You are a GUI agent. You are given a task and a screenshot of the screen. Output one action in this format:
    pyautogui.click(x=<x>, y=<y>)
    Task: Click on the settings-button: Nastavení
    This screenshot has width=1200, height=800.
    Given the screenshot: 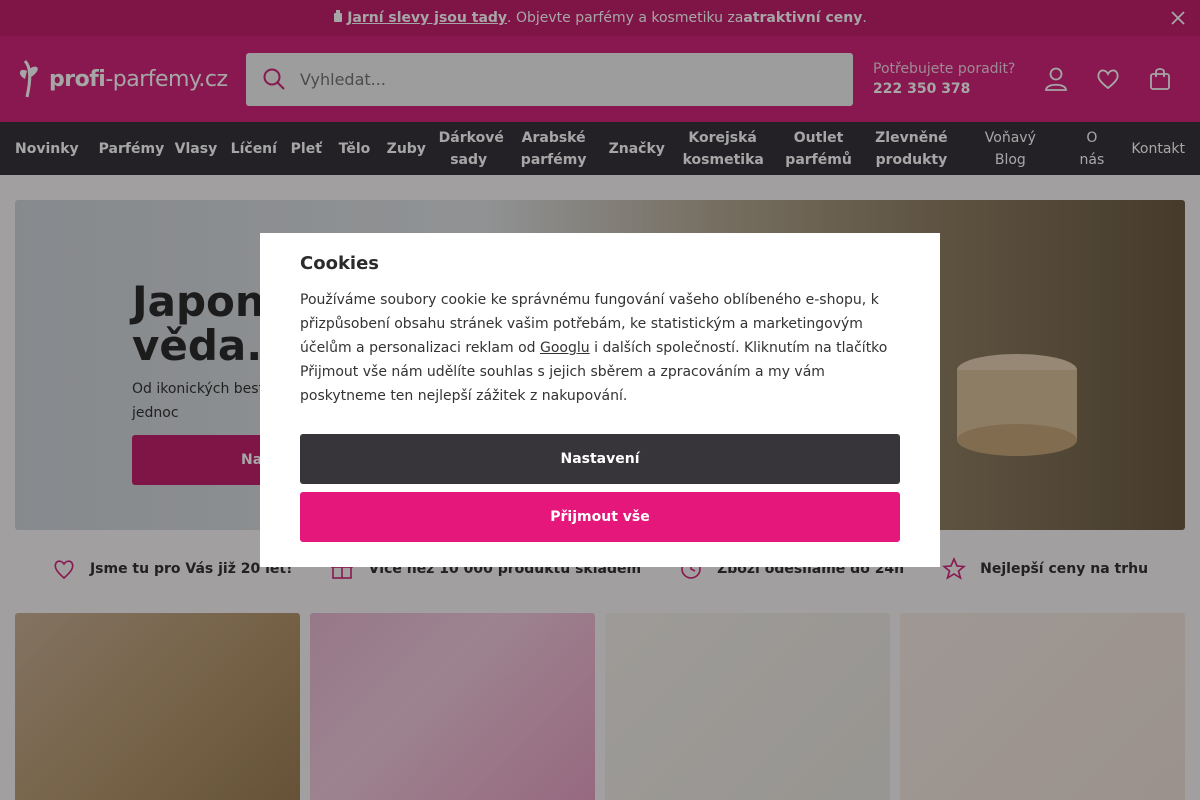 What is the action you would take?
    pyautogui.click(x=600, y=459)
    